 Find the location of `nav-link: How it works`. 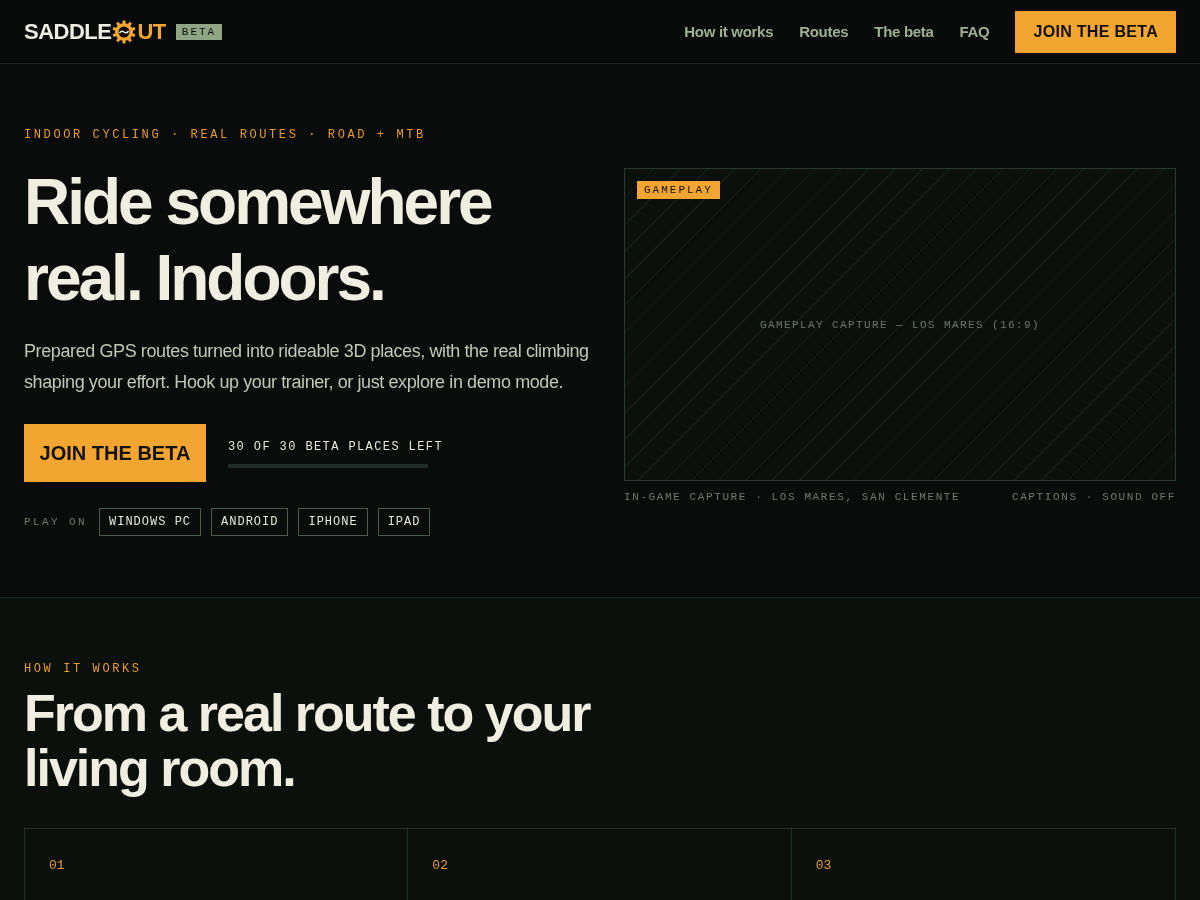

nav-link: How it works is located at coordinates (729, 31).